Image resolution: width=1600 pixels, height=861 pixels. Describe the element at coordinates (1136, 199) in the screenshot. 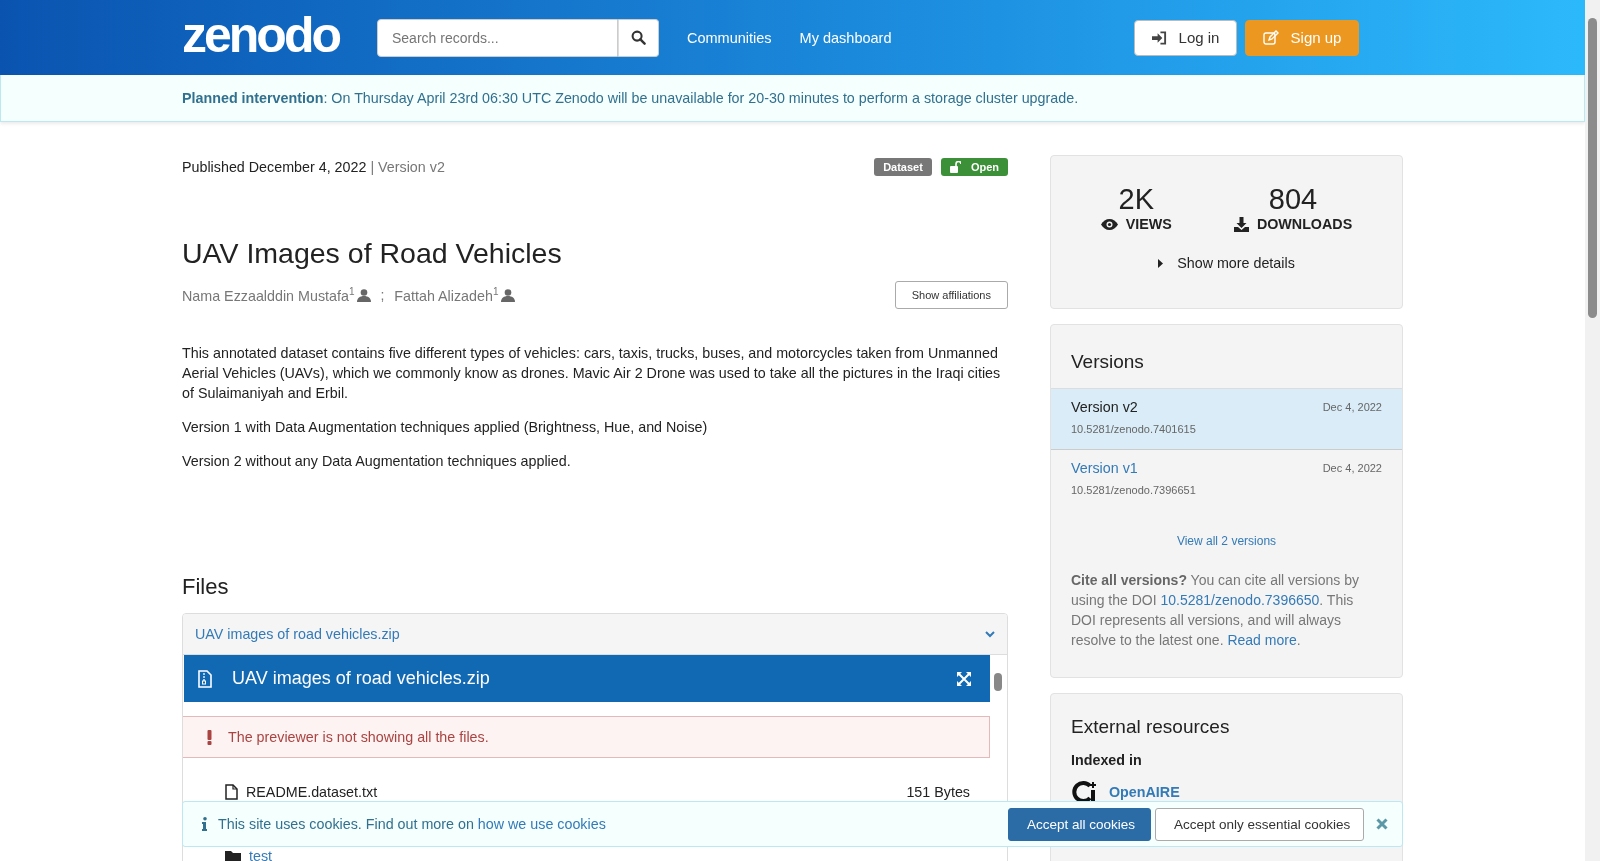

I see `stat-value: 2K` at that location.